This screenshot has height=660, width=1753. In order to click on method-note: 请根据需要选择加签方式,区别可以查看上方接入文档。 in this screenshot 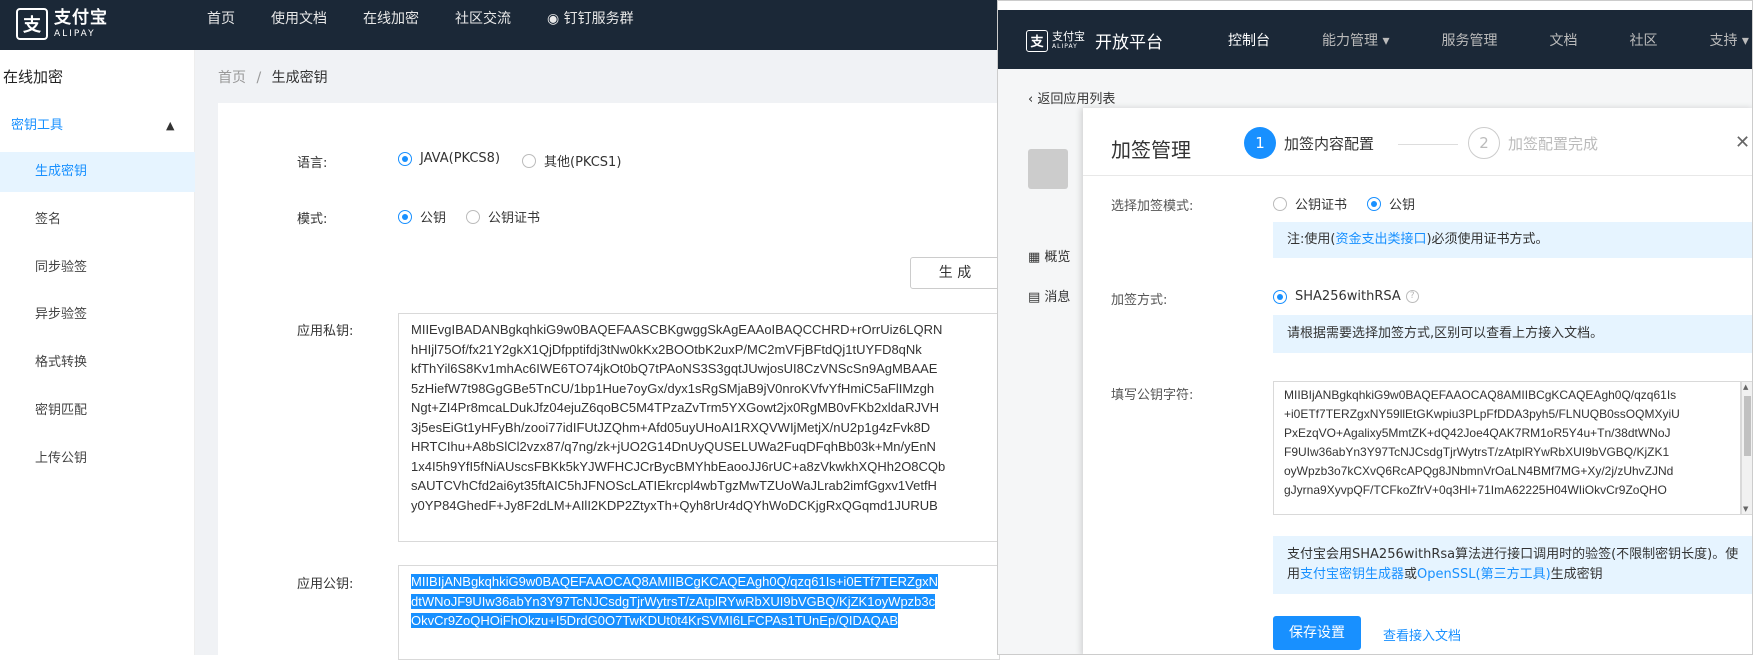, I will do `click(1512, 334)`.